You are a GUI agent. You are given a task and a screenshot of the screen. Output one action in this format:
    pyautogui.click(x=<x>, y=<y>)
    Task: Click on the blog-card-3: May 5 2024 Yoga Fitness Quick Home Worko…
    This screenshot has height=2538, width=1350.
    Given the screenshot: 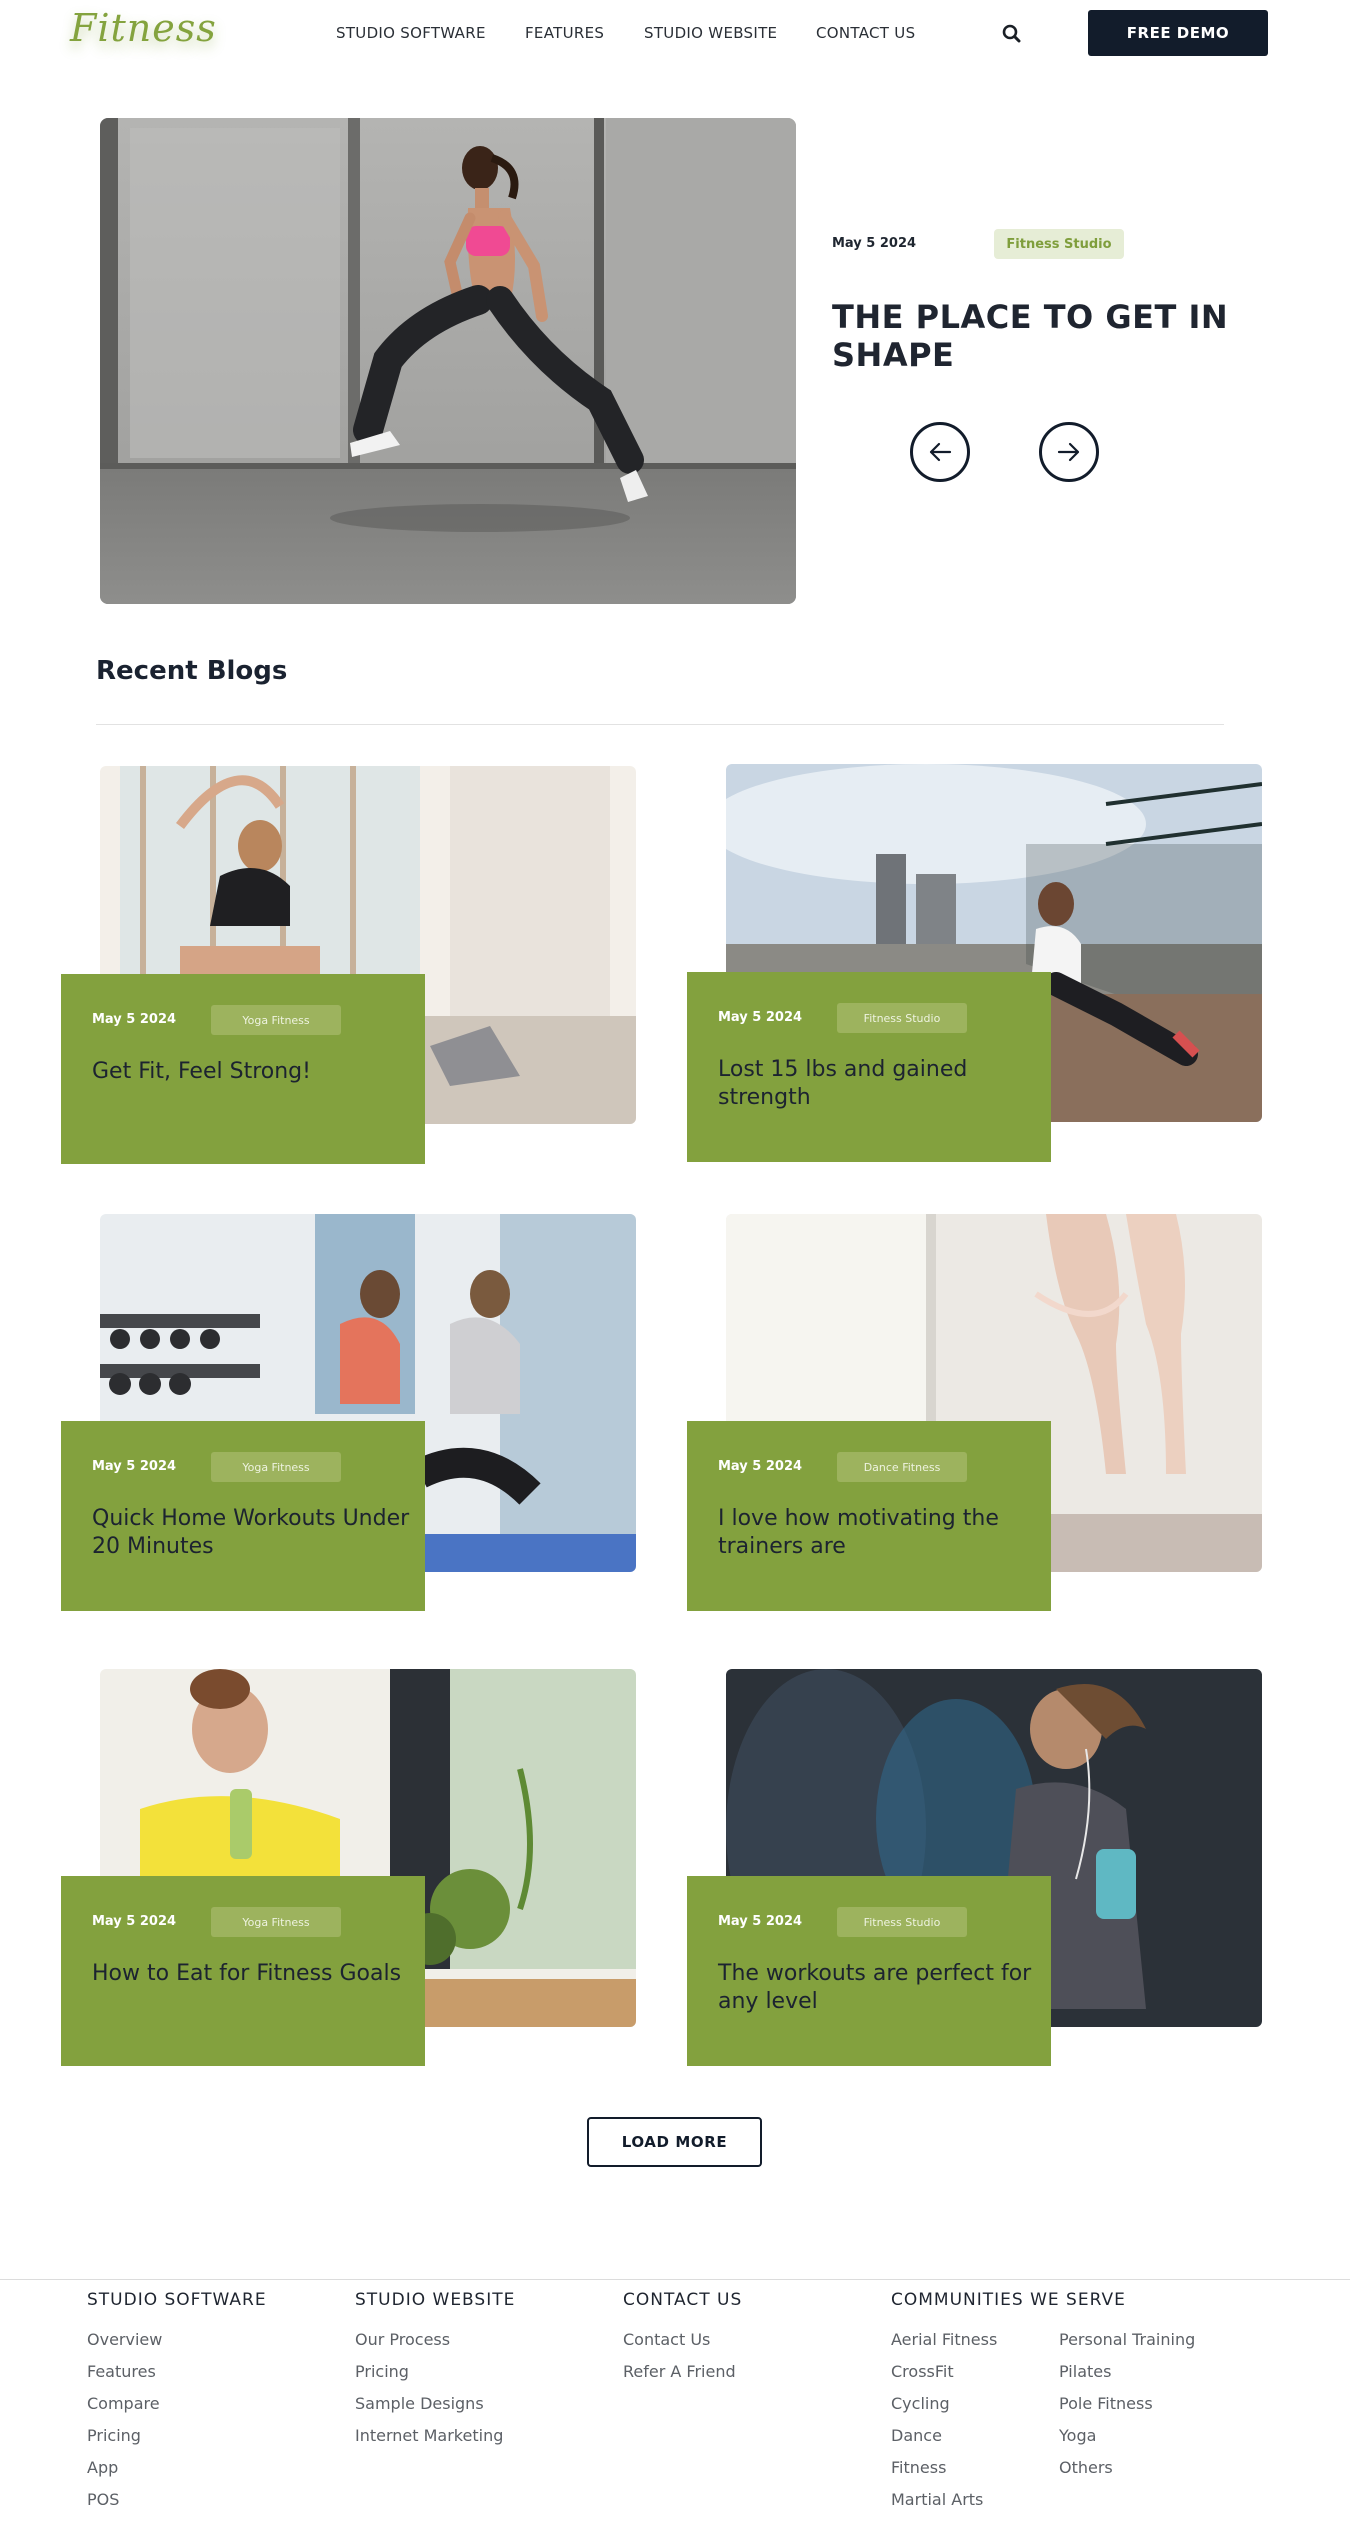 What is the action you would take?
    pyautogui.click(x=243, y=1516)
    